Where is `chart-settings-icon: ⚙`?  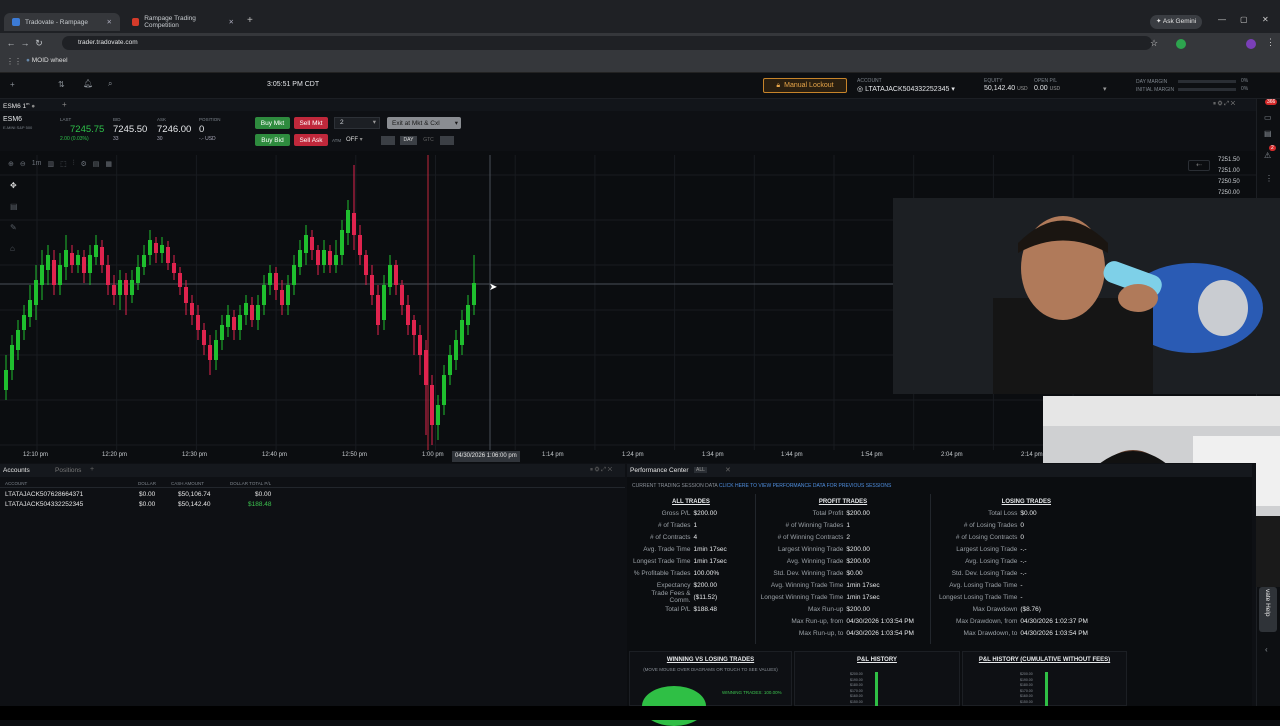
chart-settings-icon: ⚙ is located at coordinates (83, 164).